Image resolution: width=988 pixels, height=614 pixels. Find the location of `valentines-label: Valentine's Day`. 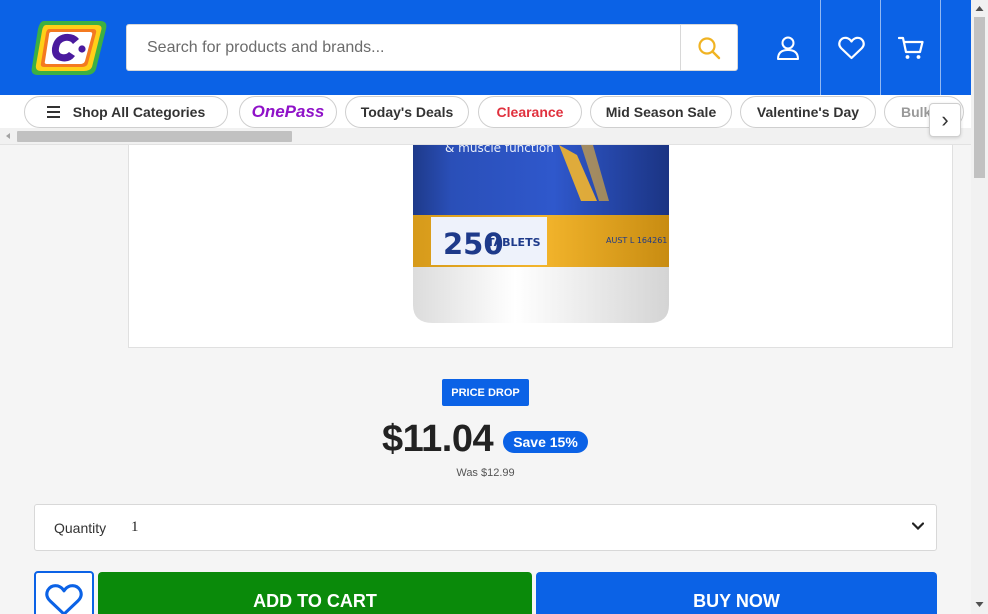

valentines-label: Valentine's Day is located at coordinates (808, 112).